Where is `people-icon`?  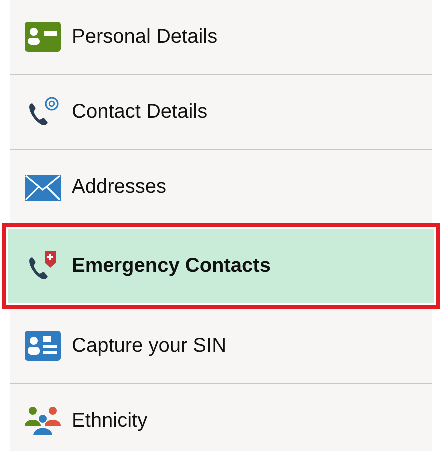
people-icon is located at coordinates (43, 421).